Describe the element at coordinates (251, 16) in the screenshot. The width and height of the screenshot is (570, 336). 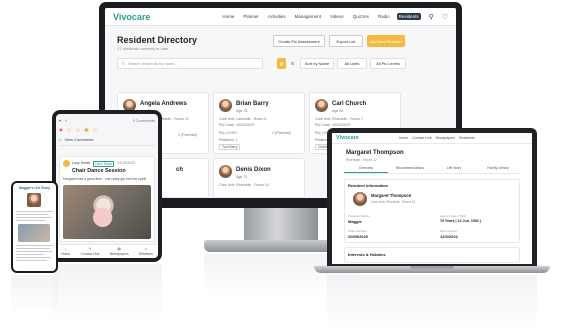
I see `nav-planner: Planner` at that location.